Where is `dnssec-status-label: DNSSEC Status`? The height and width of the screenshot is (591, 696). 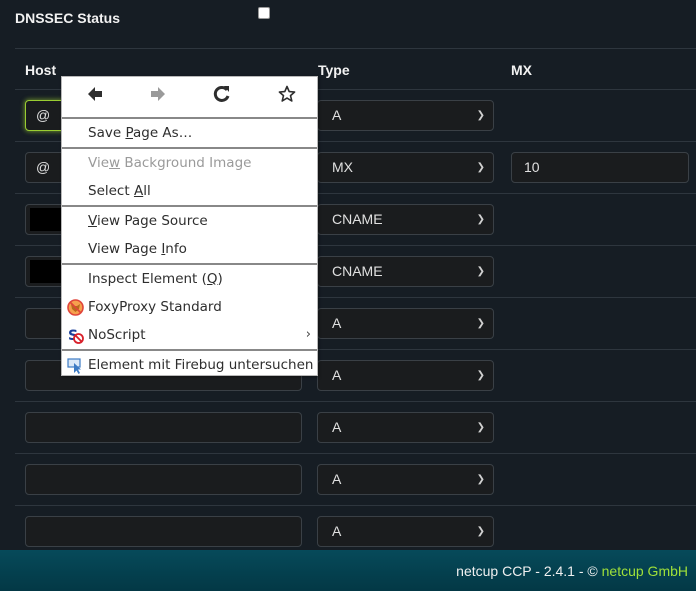 dnssec-status-label: DNSSEC Status is located at coordinates (68, 18).